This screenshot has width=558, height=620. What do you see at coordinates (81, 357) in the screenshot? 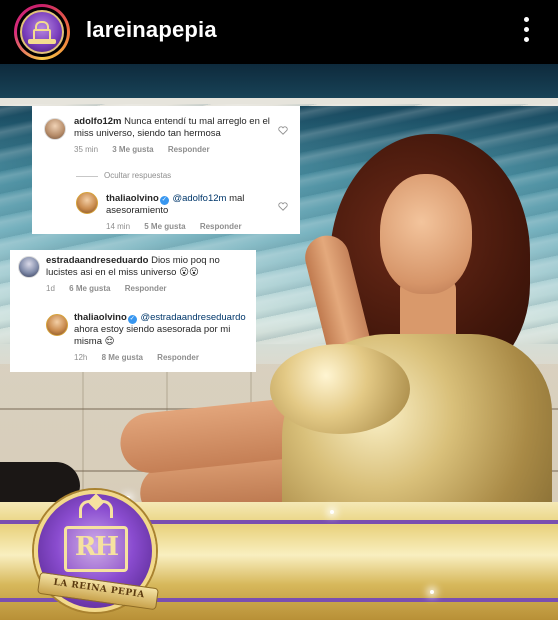
I see `comment-time: 12h` at bounding box center [81, 357].